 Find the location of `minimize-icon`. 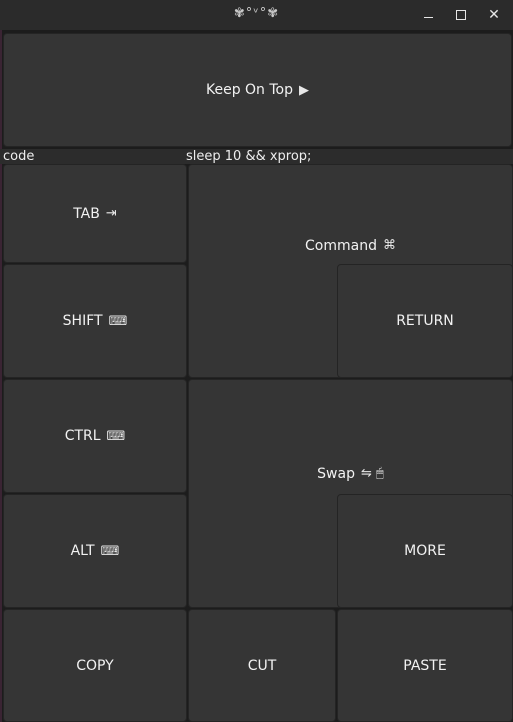

minimize-icon is located at coordinates (428, 17).